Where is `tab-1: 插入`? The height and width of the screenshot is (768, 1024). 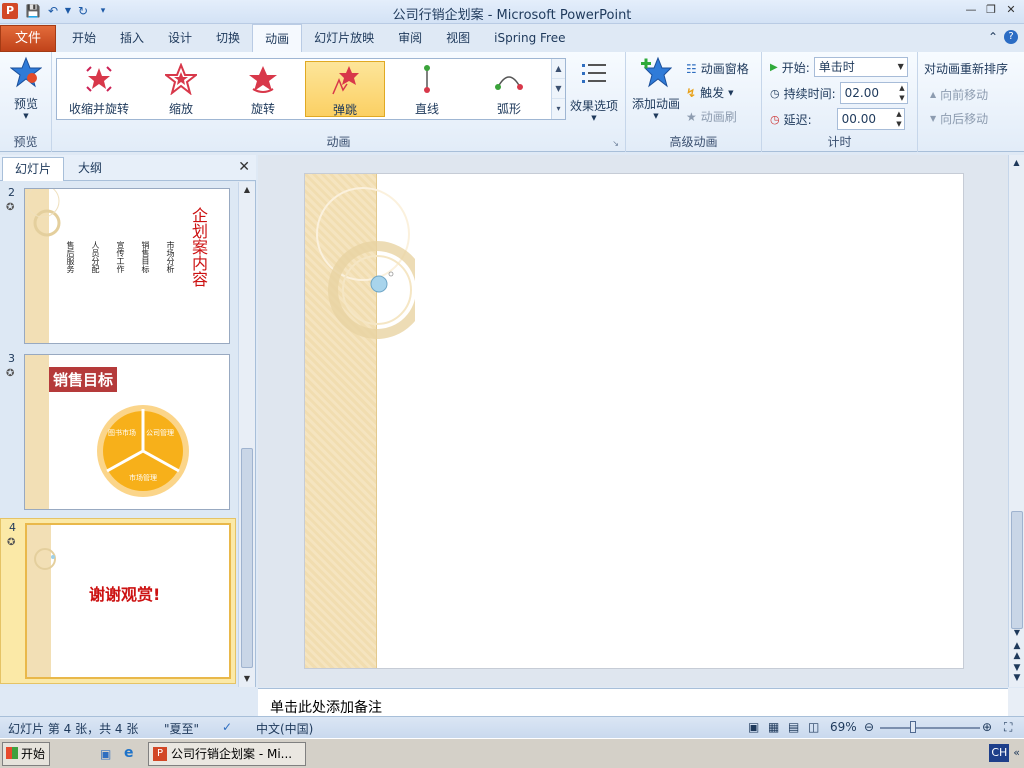
tab-1: 插入 is located at coordinates (132, 38).